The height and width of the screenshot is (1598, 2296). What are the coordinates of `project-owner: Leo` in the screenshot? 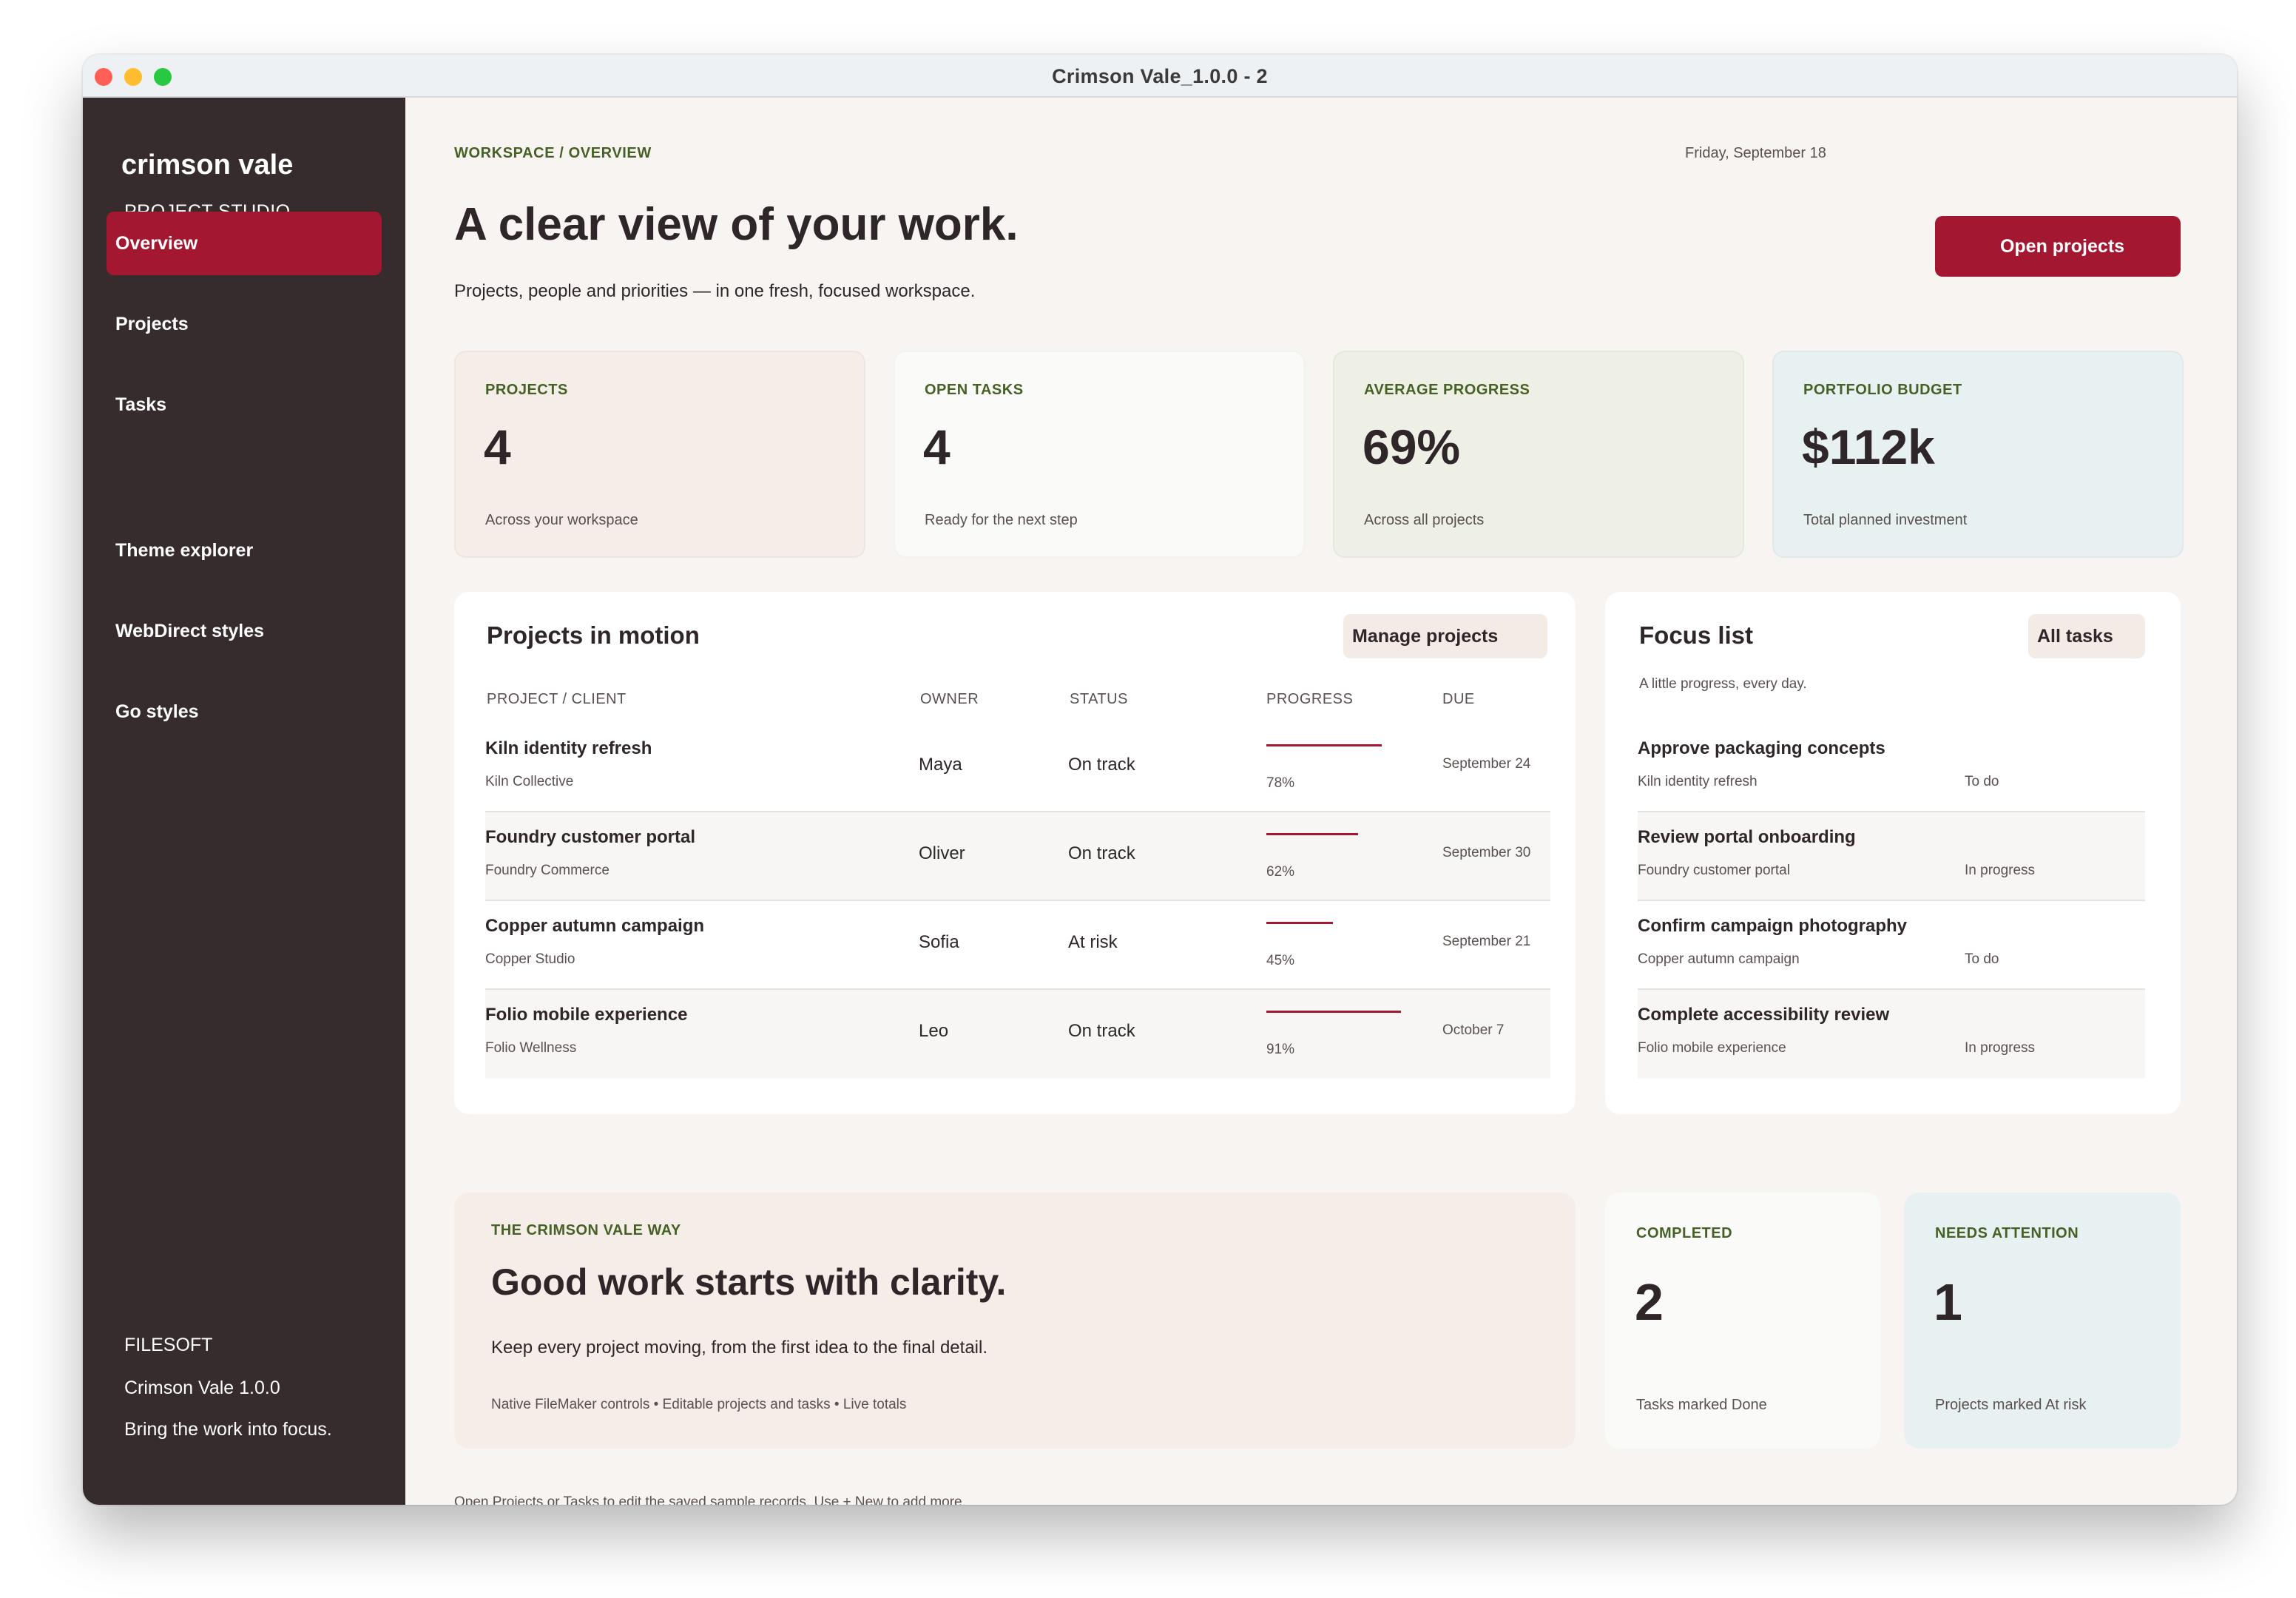 It's located at (934, 1031).